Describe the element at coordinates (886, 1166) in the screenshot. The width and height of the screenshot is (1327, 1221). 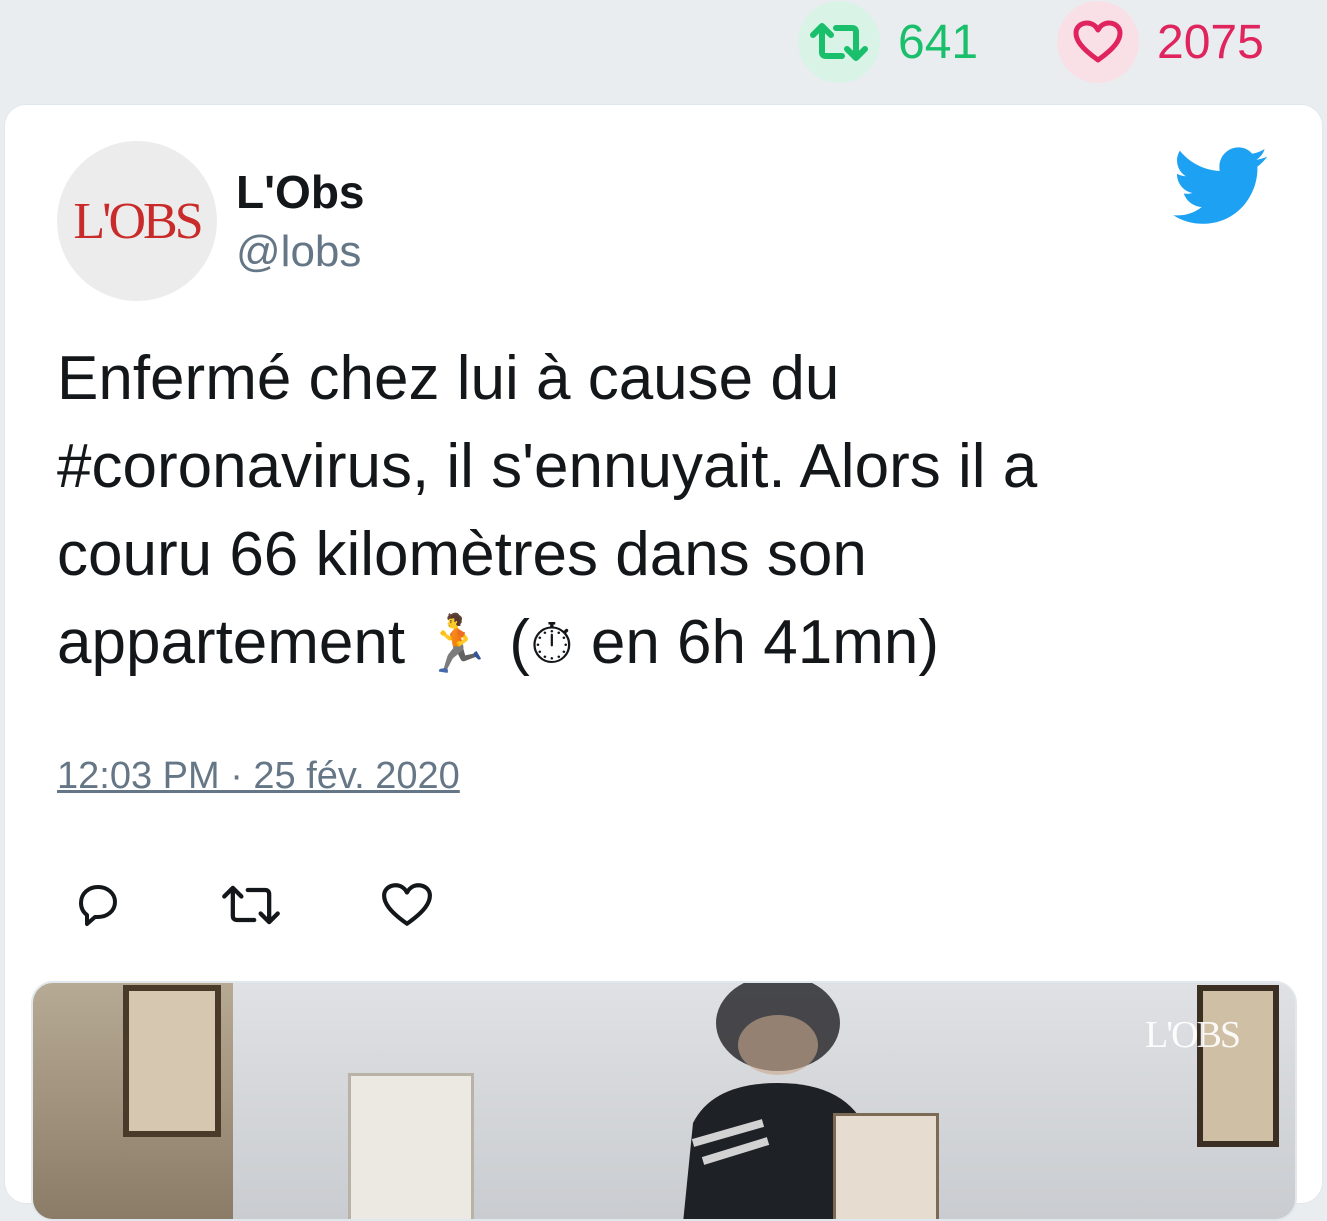
I see `media-poster` at that location.